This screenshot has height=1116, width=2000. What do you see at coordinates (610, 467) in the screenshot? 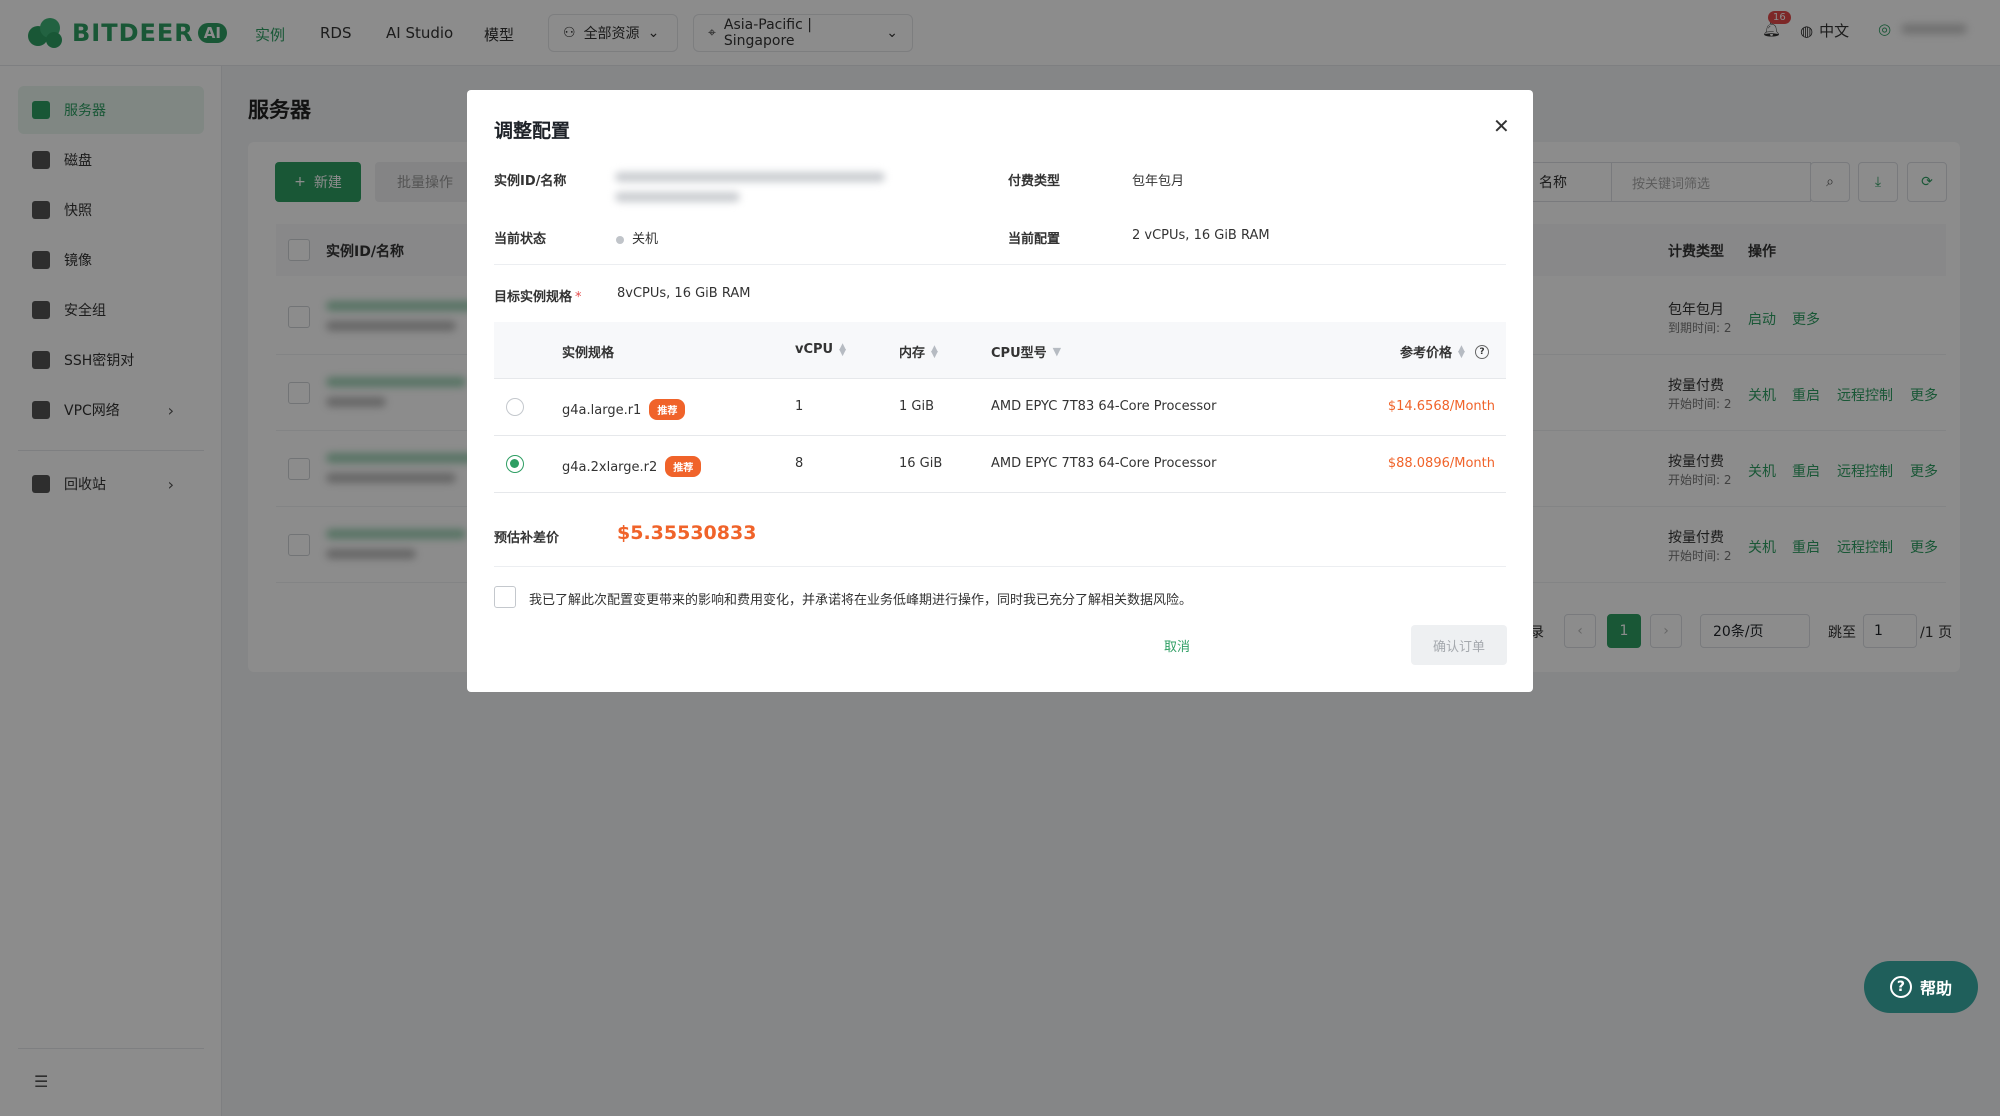
I see `spec-name: g4a.2xlarge.r2` at bounding box center [610, 467].